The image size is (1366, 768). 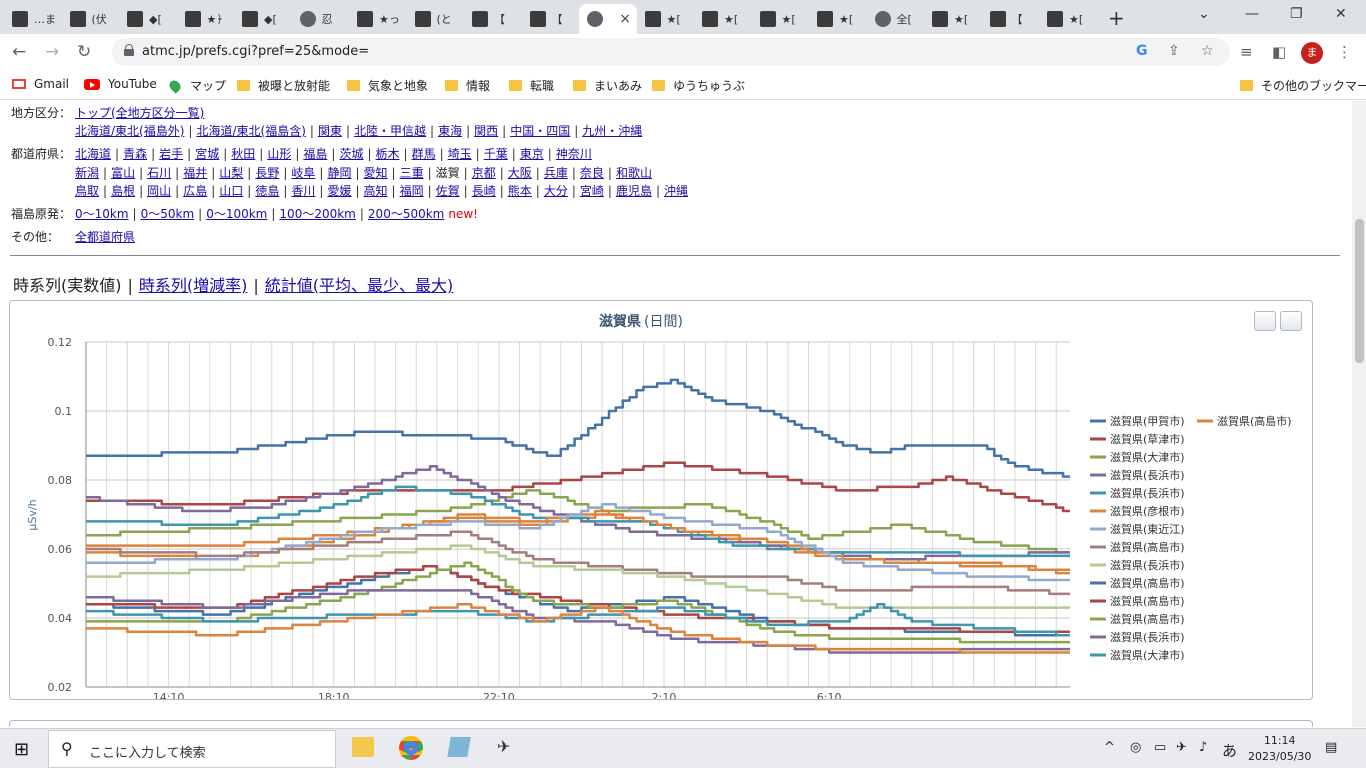 What do you see at coordinates (363, 747) in the screenshot?
I see `file-explorer-icon` at bounding box center [363, 747].